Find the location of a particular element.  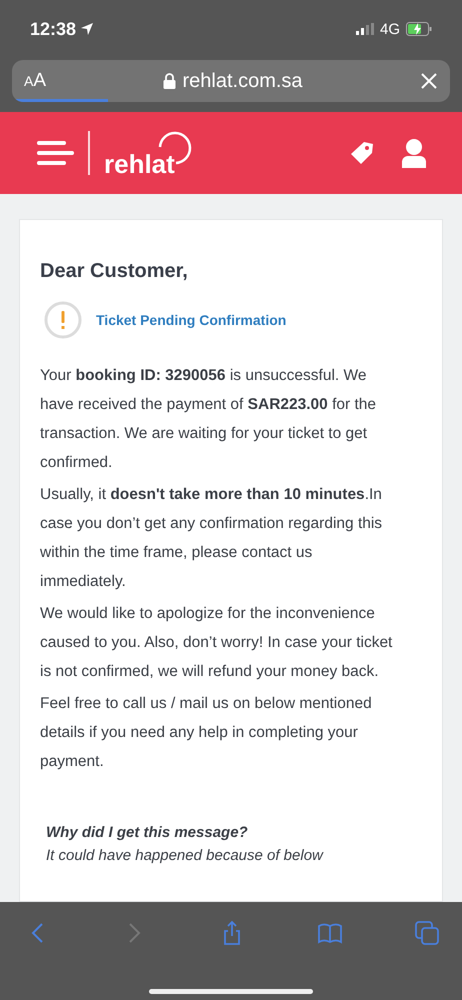

lock-icon is located at coordinates (169, 81).